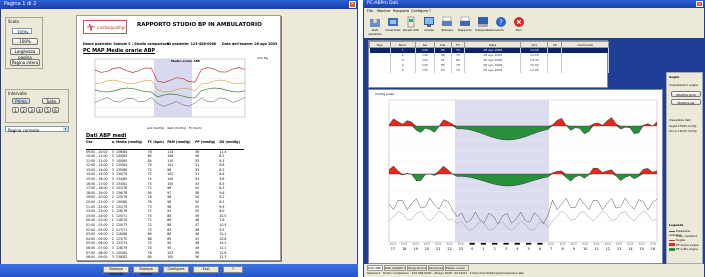 The image size is (705, 277). I want to click on table-cell: 56, so click(197, 257).